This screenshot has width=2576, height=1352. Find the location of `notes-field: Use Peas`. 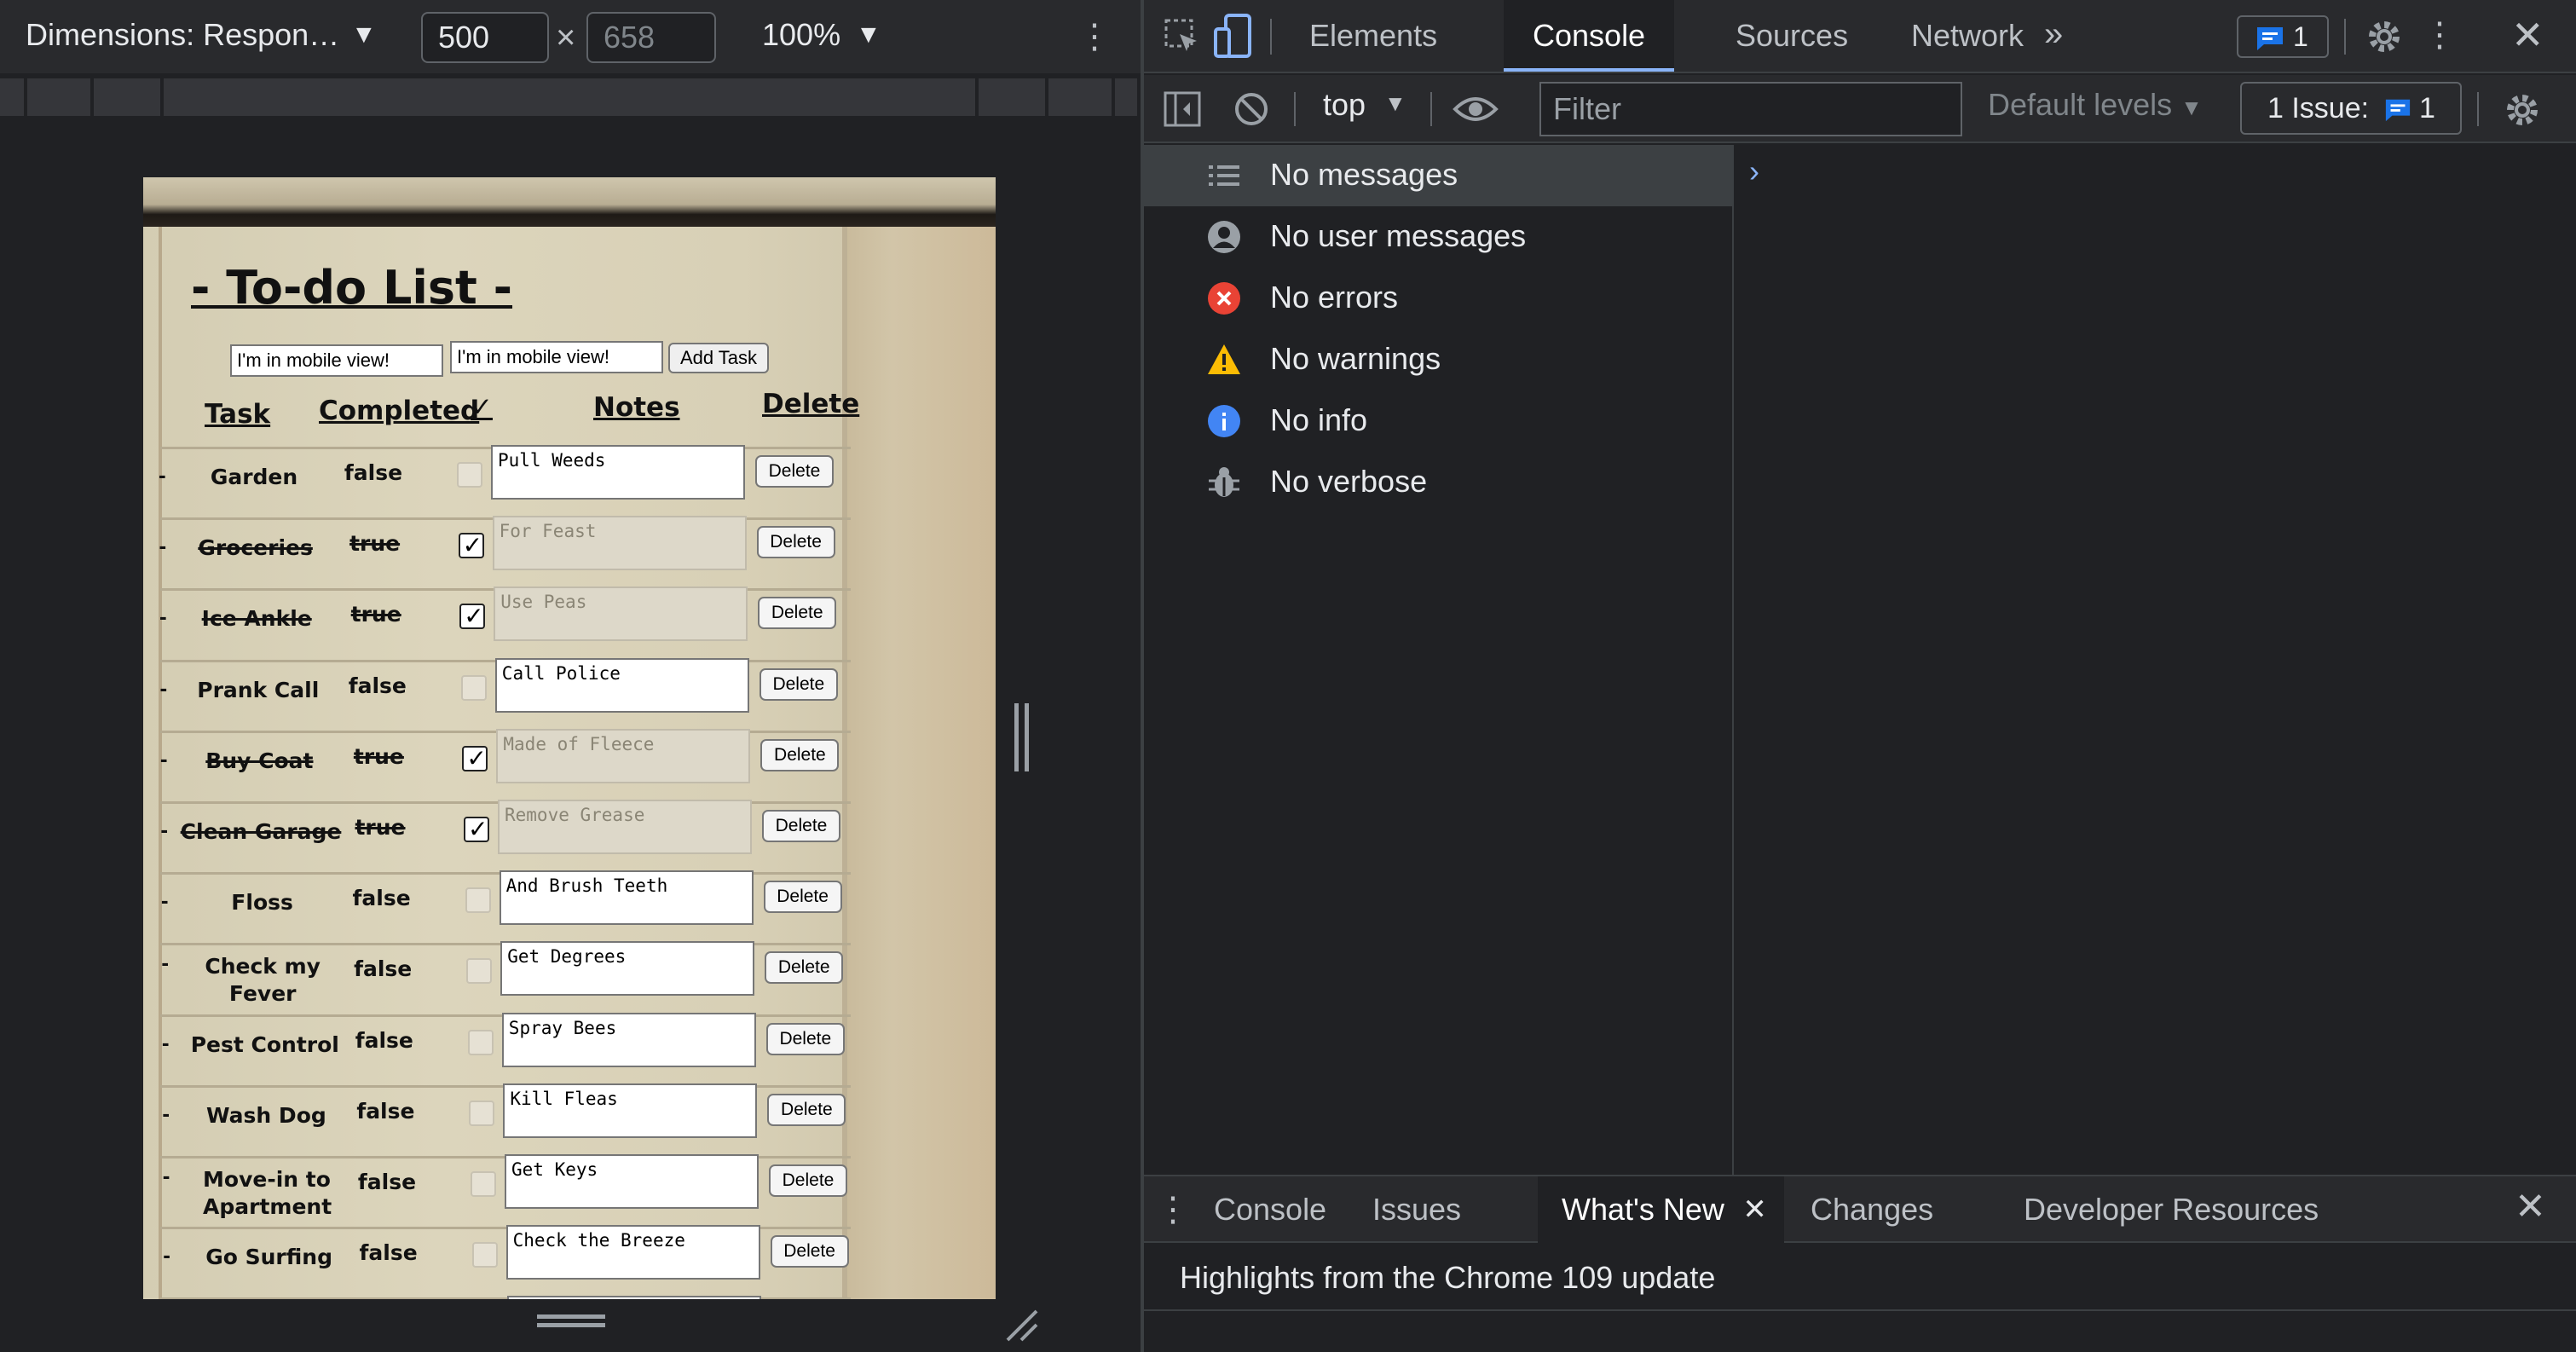

notes-field: Use Peas is located at coordinates (621, 614).